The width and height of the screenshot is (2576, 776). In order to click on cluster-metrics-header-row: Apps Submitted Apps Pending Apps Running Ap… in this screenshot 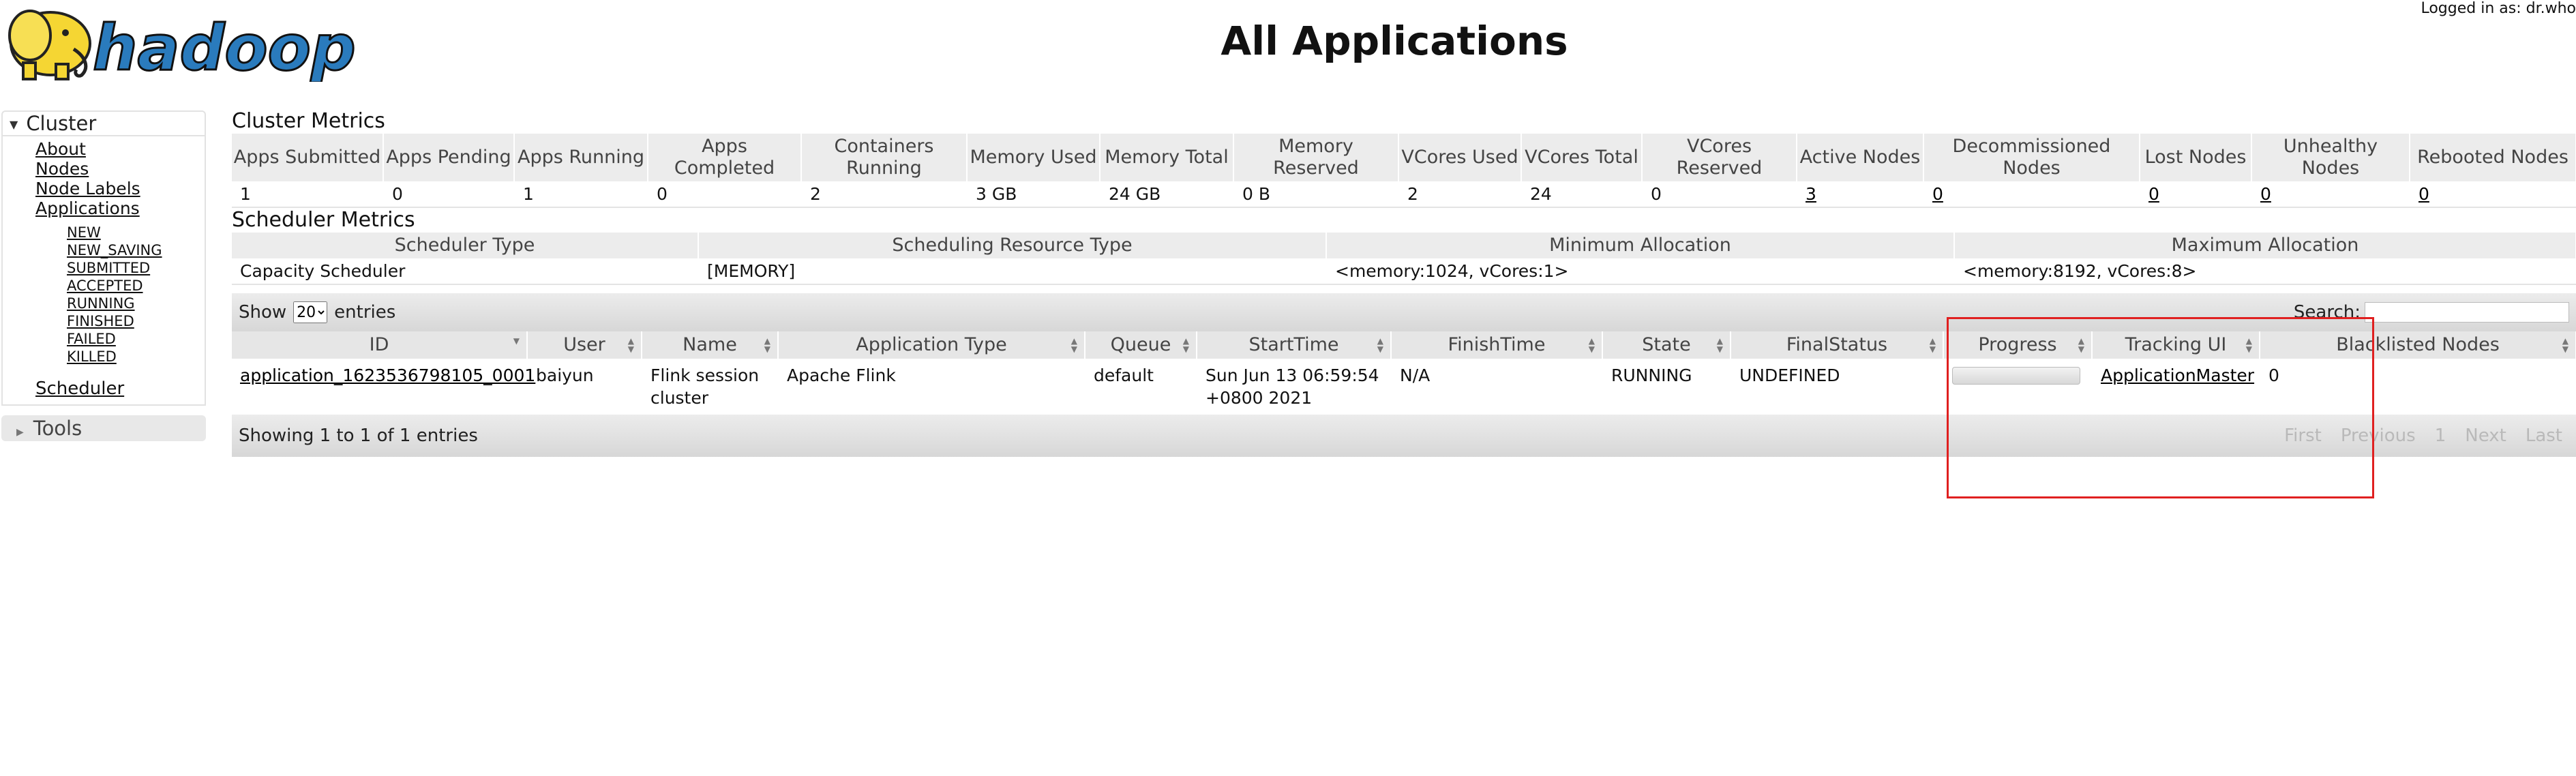, I will do `click(1404, 157)`.